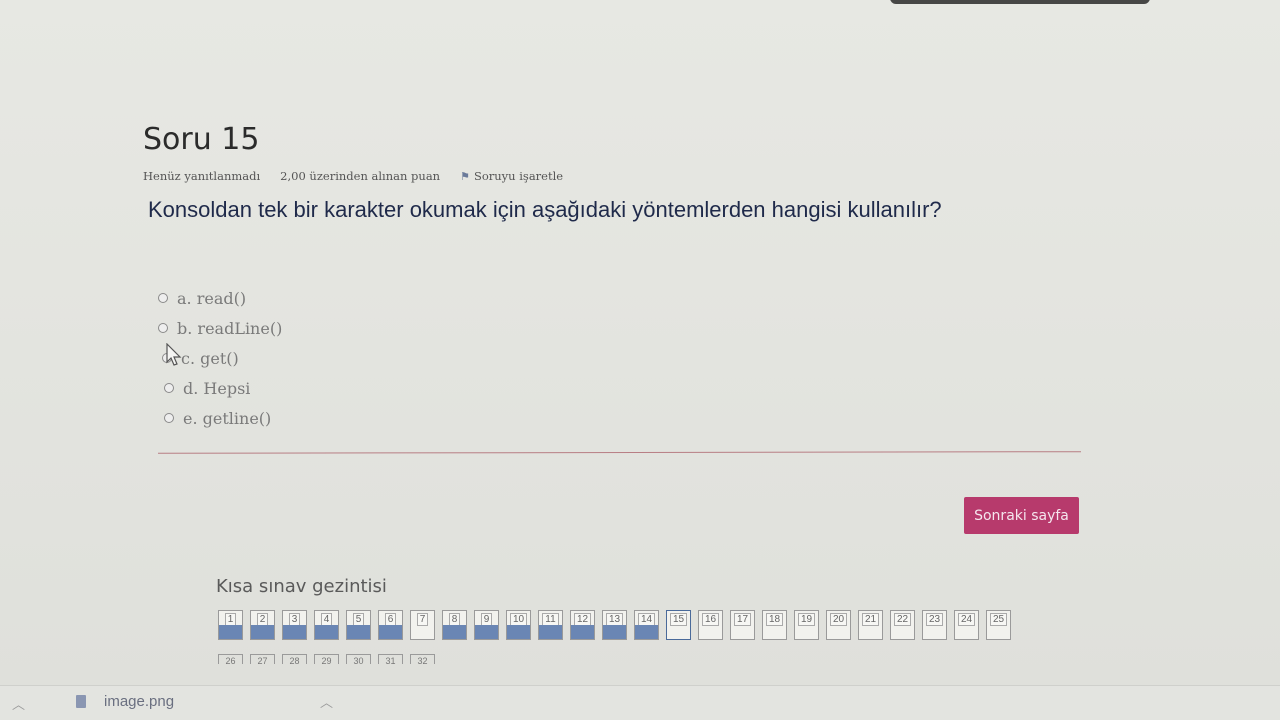  I want to click on quiz-nav-button-label: 21, so click(870, 619).